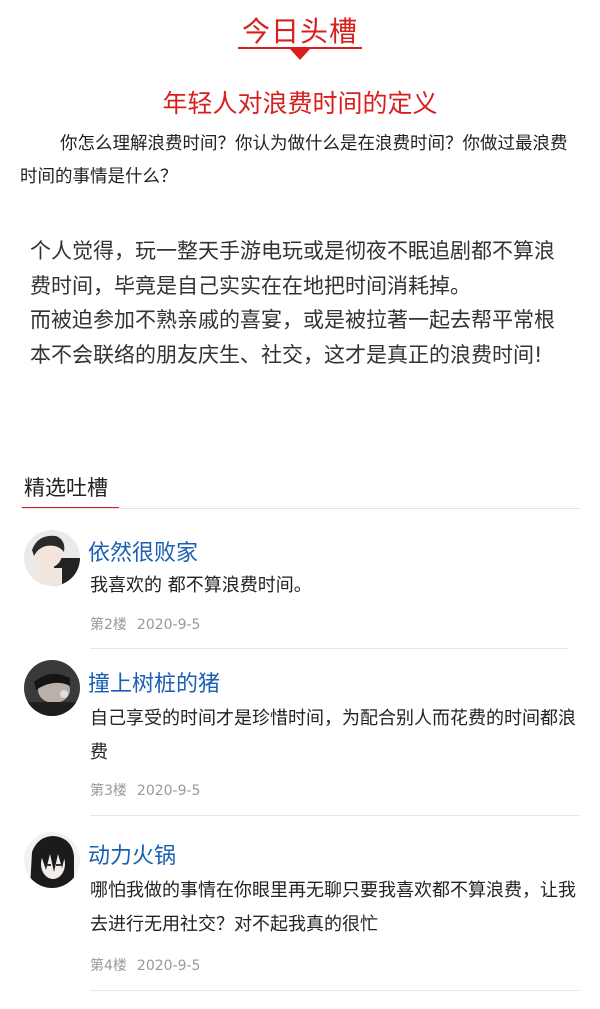 This screenshot has height=1009, width=600. What do you see at coordinates (108, 966) in the screenshot?
I see `comment-floor: 第4楼` at bounding box center [108, 966].